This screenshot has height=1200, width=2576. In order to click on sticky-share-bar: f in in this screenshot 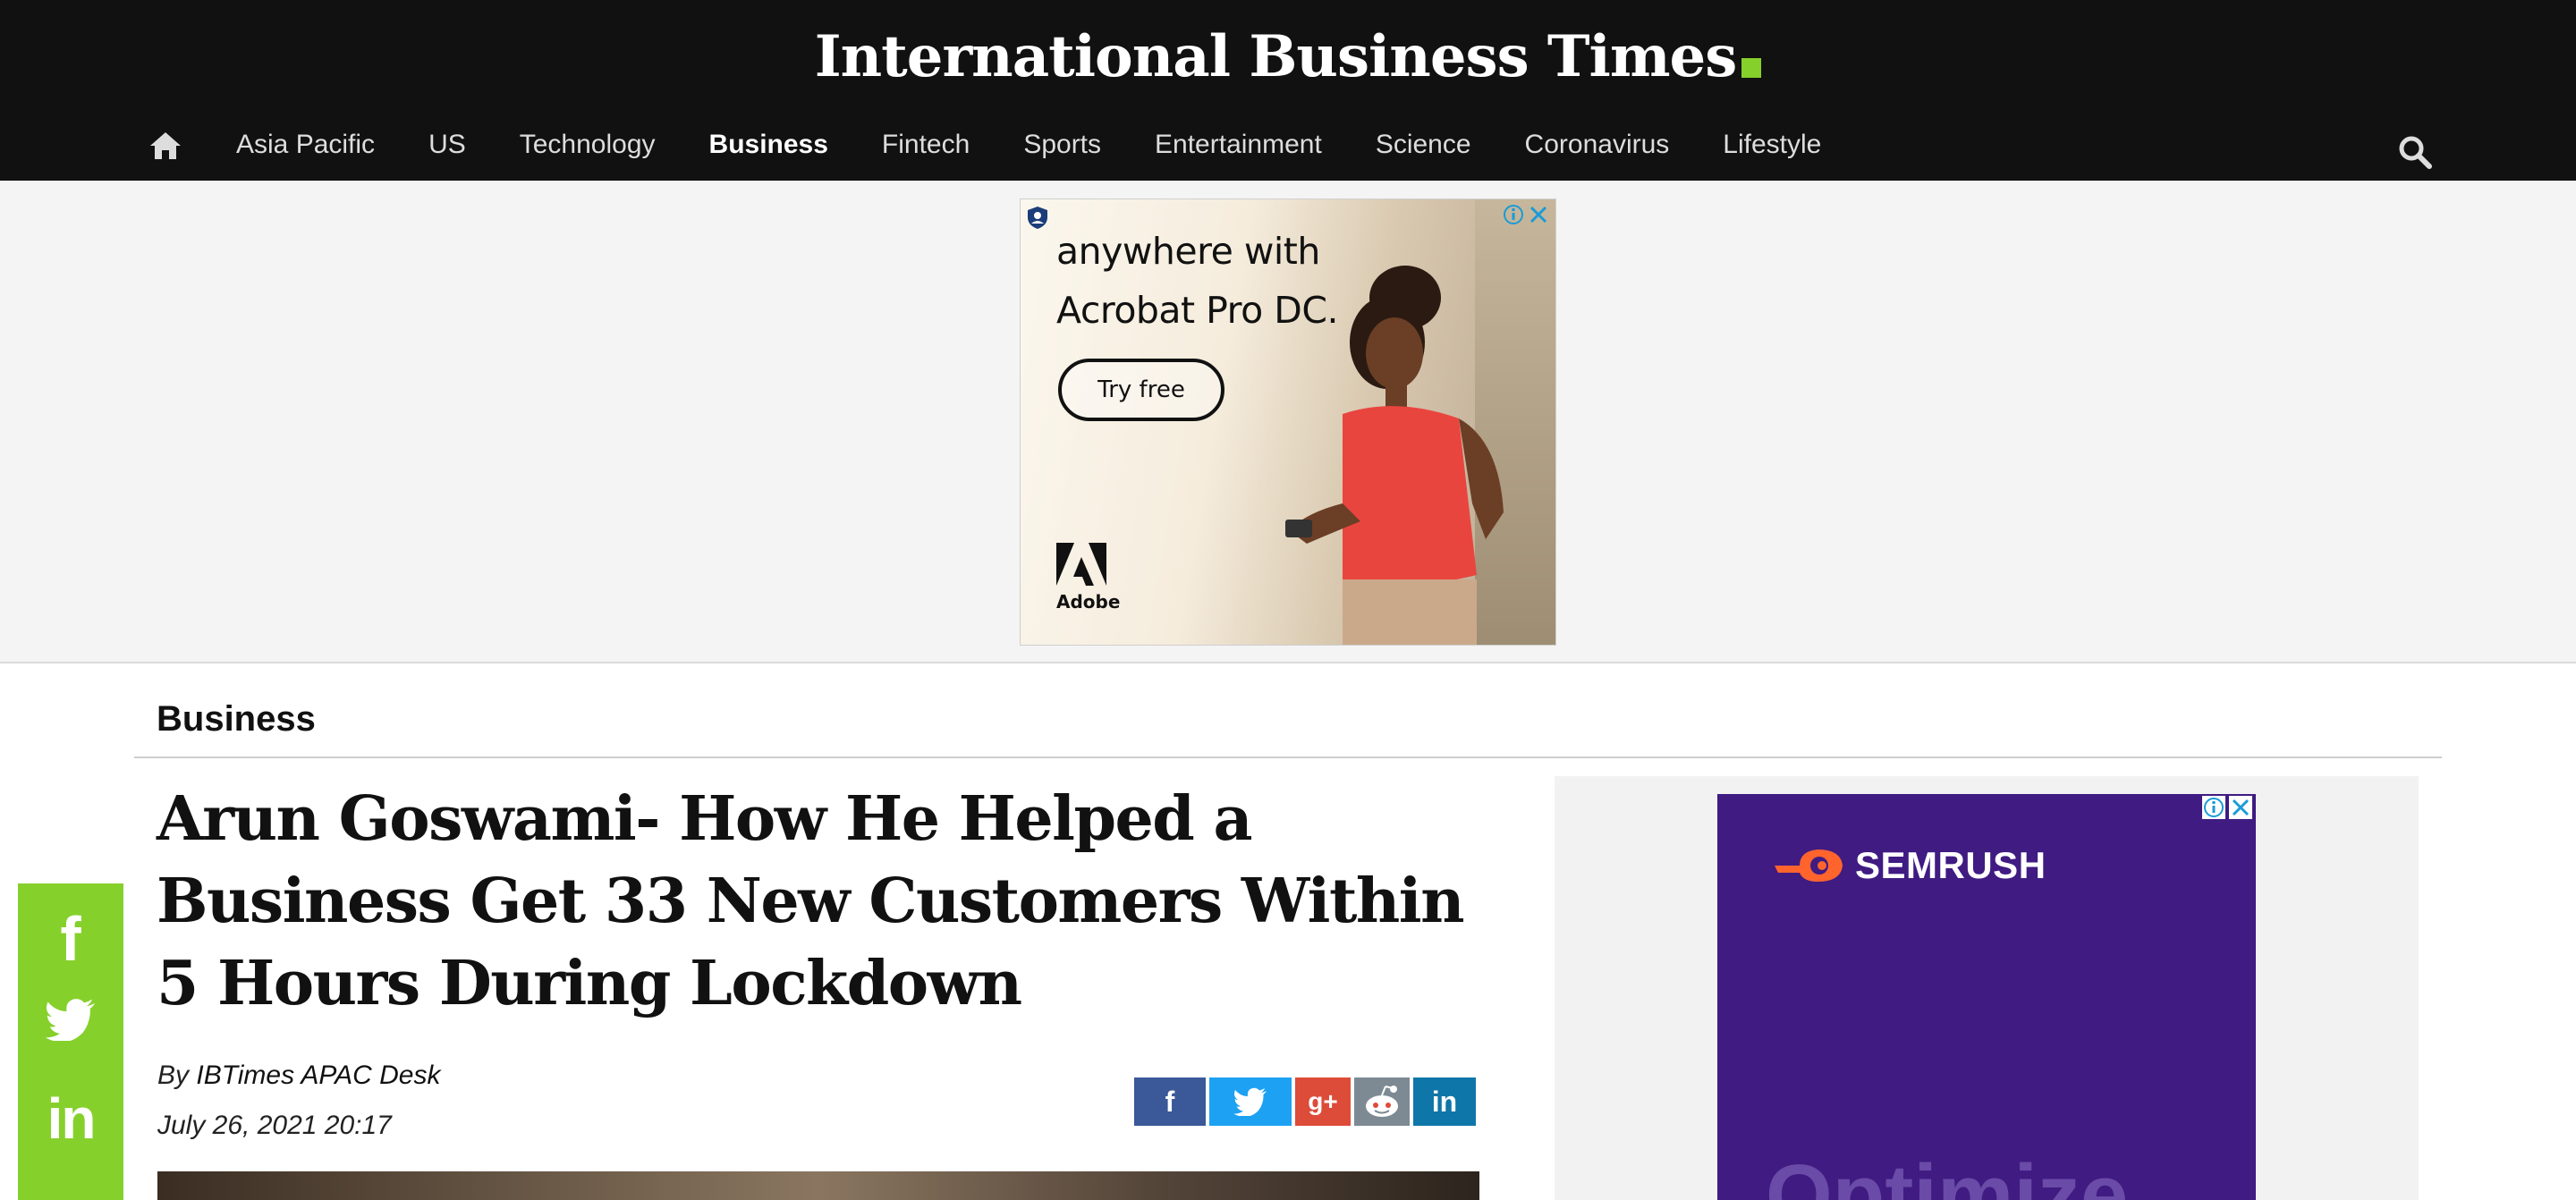, I will do `click(70, 1042)`.